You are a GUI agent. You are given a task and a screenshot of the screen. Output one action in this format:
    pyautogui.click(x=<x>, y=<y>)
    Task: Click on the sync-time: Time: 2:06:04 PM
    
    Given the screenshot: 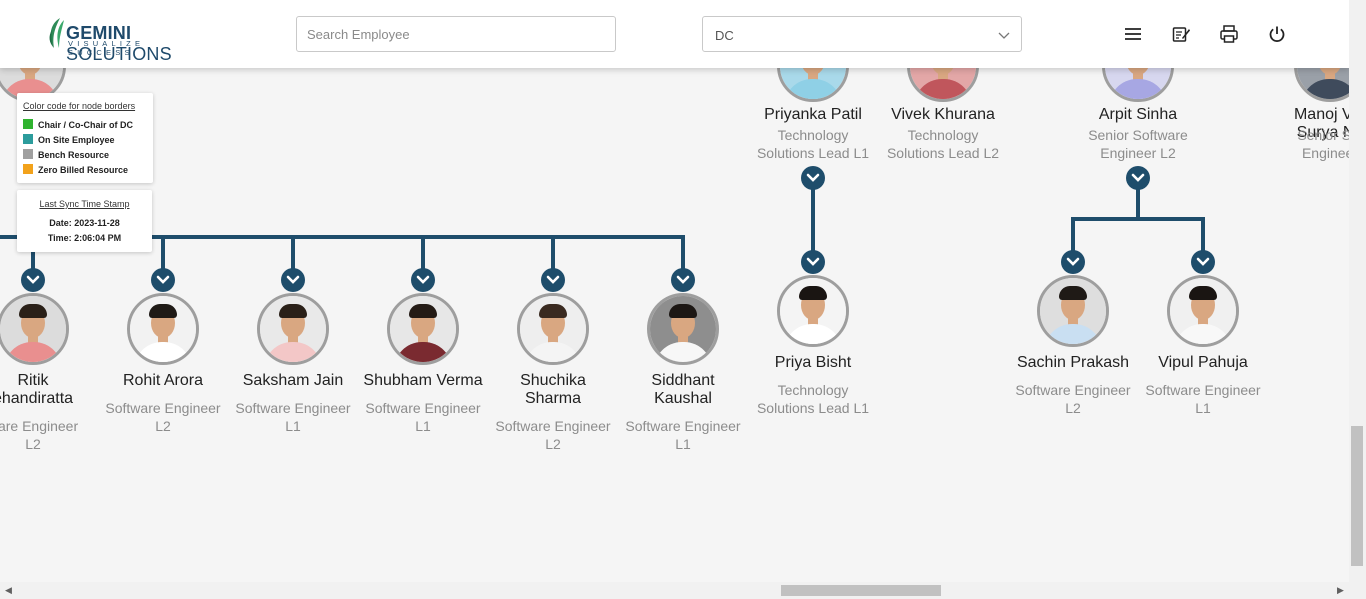 What is the action you would take?
    pyautogui.click(x=84, y=238)
    